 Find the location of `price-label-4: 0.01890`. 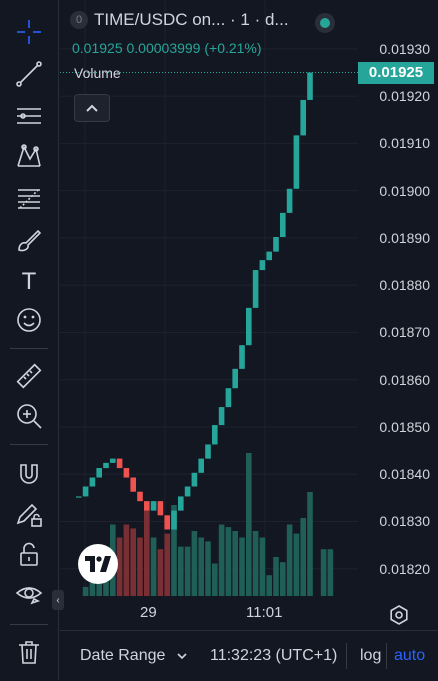

price-label-4: 0.01890 is located at coordinates (404, 237).